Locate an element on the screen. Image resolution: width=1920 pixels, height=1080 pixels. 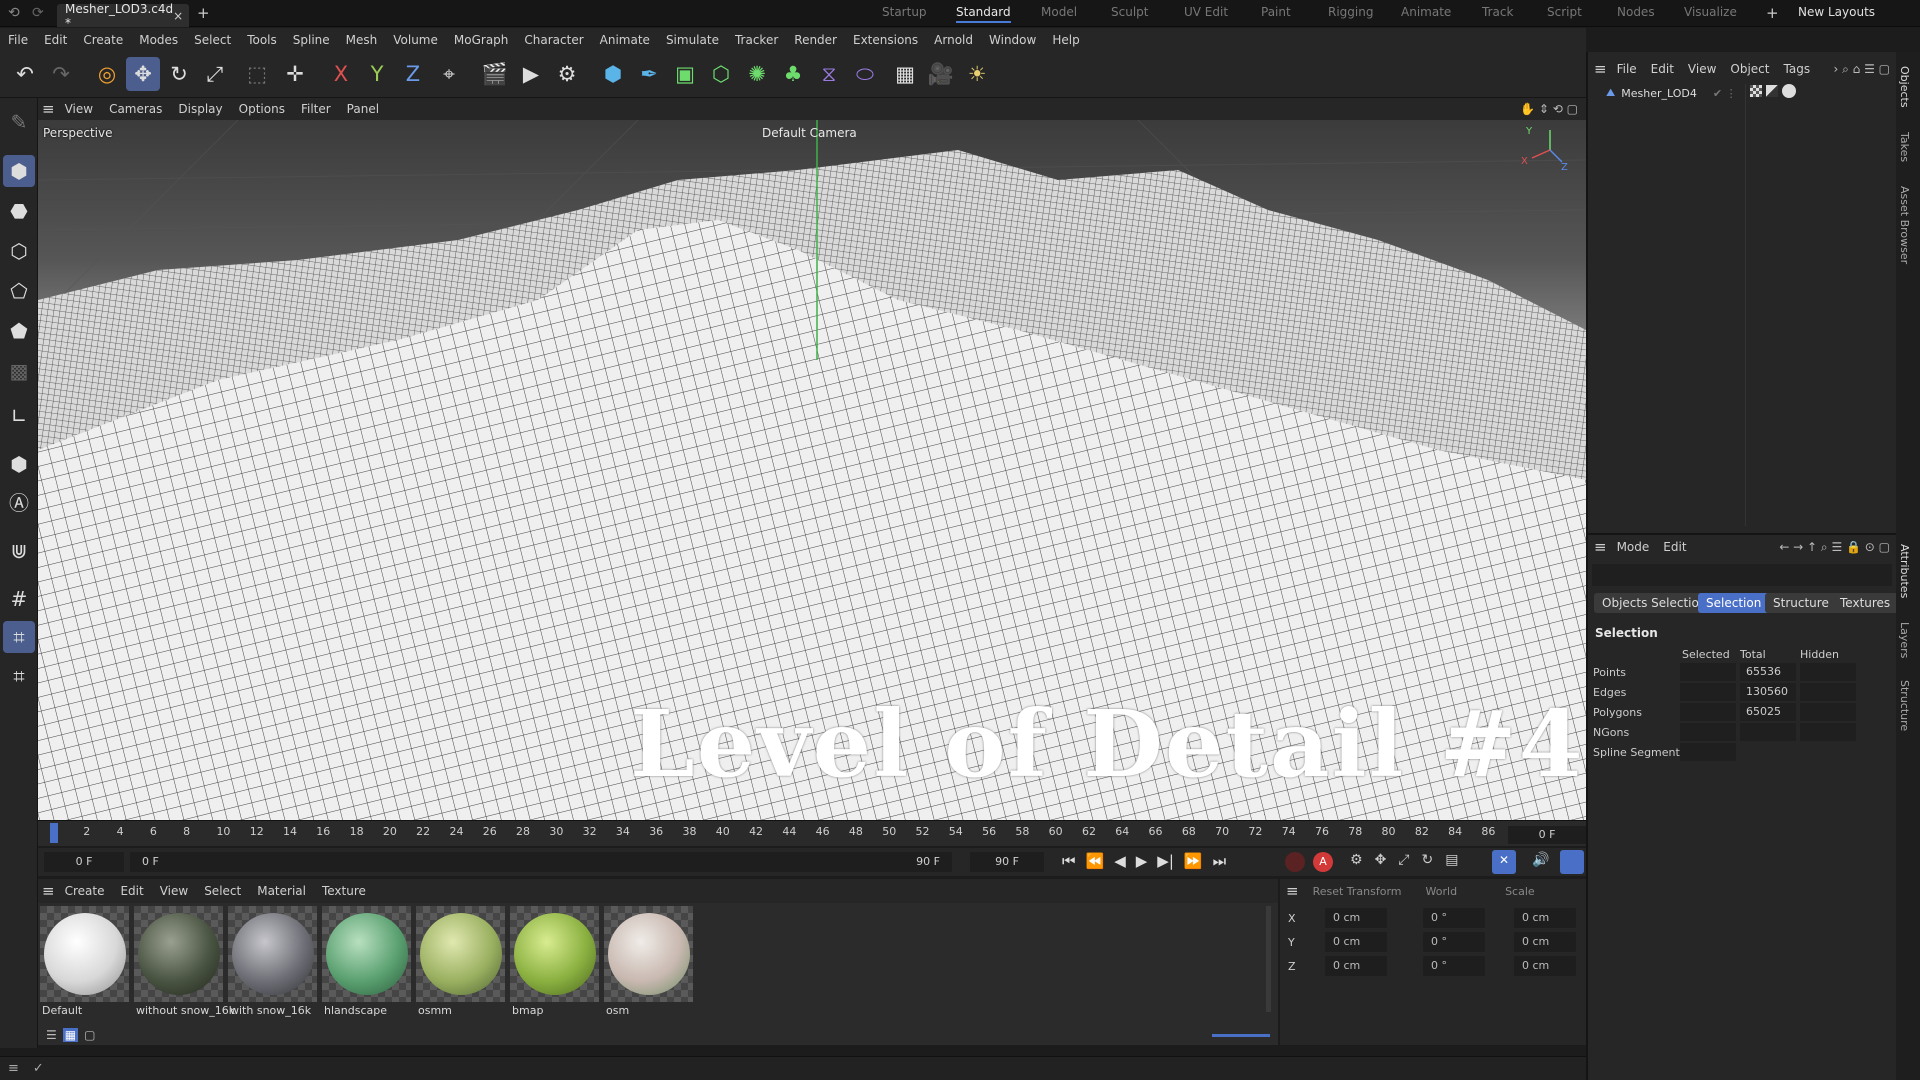
viewport-menu-view: View is located at coordinates (79, 109).